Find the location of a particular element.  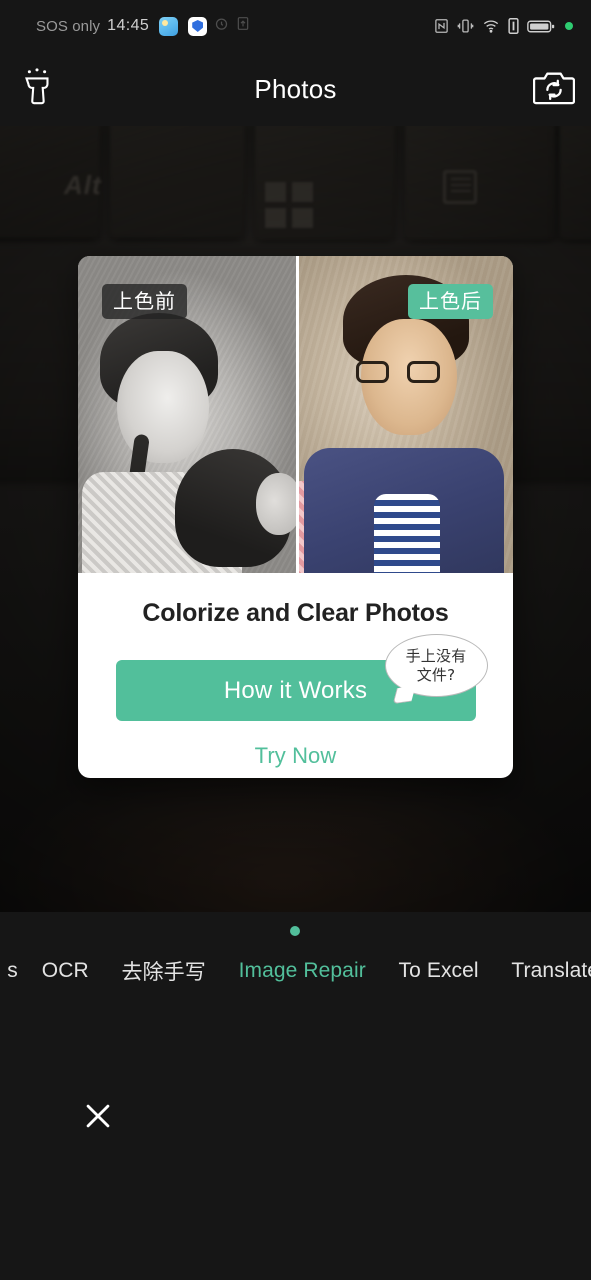

close-icon is located at coordinates (98, 1118).